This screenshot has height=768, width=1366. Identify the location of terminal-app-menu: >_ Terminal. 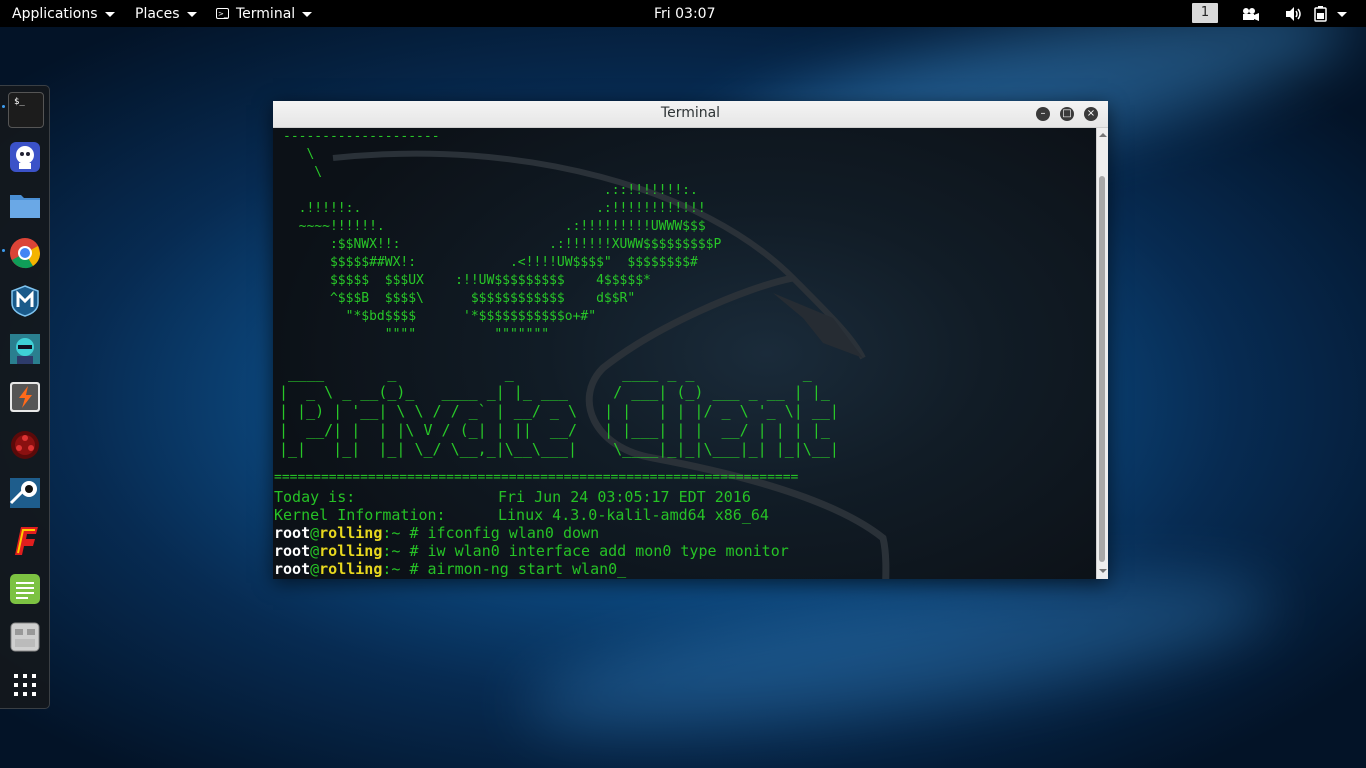
(264, 13).